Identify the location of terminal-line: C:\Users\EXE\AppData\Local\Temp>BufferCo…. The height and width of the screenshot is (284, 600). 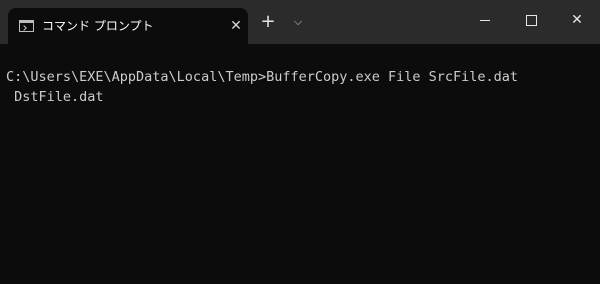
(262, 77).